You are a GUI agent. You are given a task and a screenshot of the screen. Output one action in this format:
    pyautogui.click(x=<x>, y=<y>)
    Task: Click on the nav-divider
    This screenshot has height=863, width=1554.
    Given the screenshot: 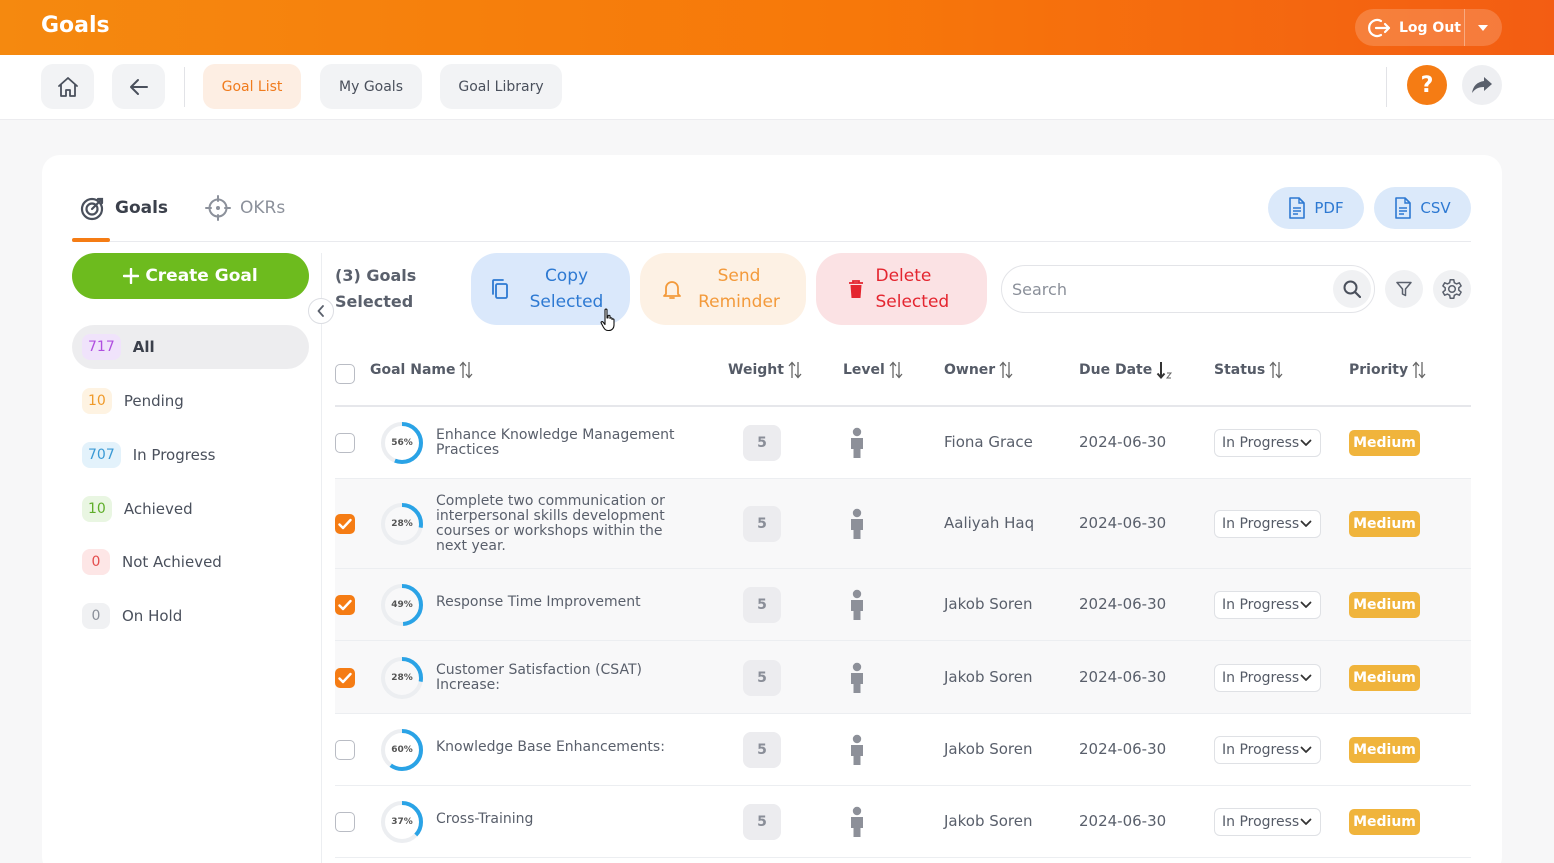 What is the action you would take?
    pyautogui.click(x=1386, y=87)
    